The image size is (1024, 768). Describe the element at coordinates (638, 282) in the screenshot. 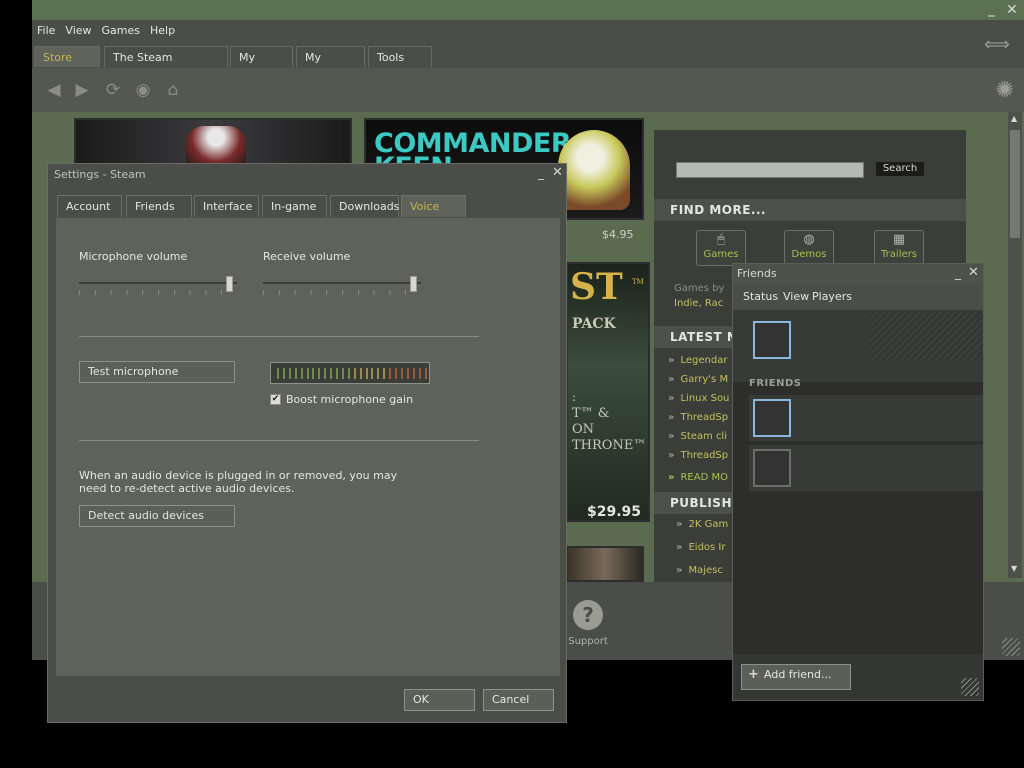

I see `poster-tm: TM` at that location.